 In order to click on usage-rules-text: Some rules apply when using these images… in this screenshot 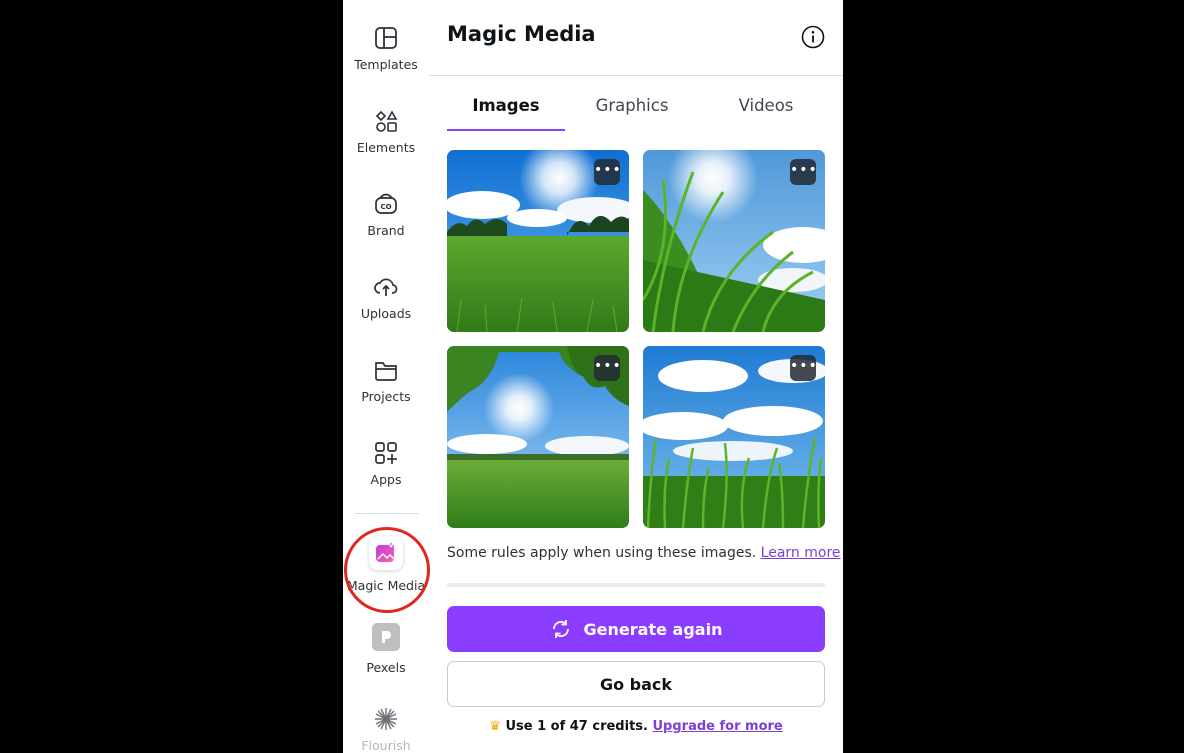, I will do `click(644, 553)`.